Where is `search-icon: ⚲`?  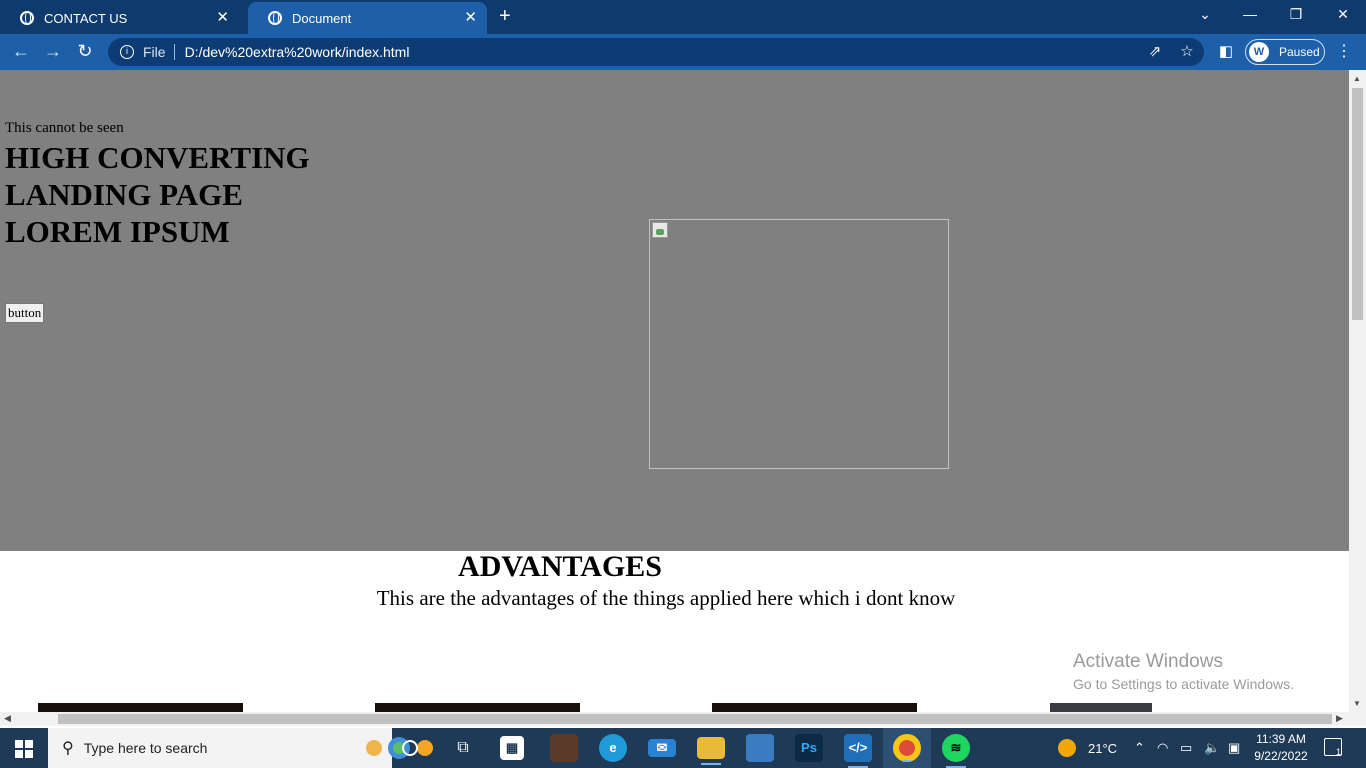
search-icon: ⚲ is located at coordinates (68, 748).